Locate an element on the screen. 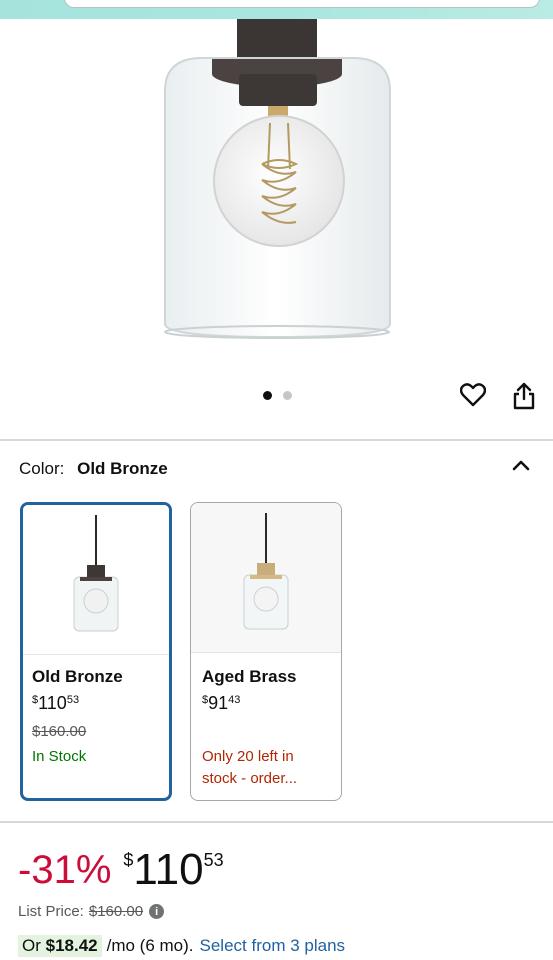 This screenshot has width=553, height=960. installment-amount: $18.42 is located at coordinates (71, 945).